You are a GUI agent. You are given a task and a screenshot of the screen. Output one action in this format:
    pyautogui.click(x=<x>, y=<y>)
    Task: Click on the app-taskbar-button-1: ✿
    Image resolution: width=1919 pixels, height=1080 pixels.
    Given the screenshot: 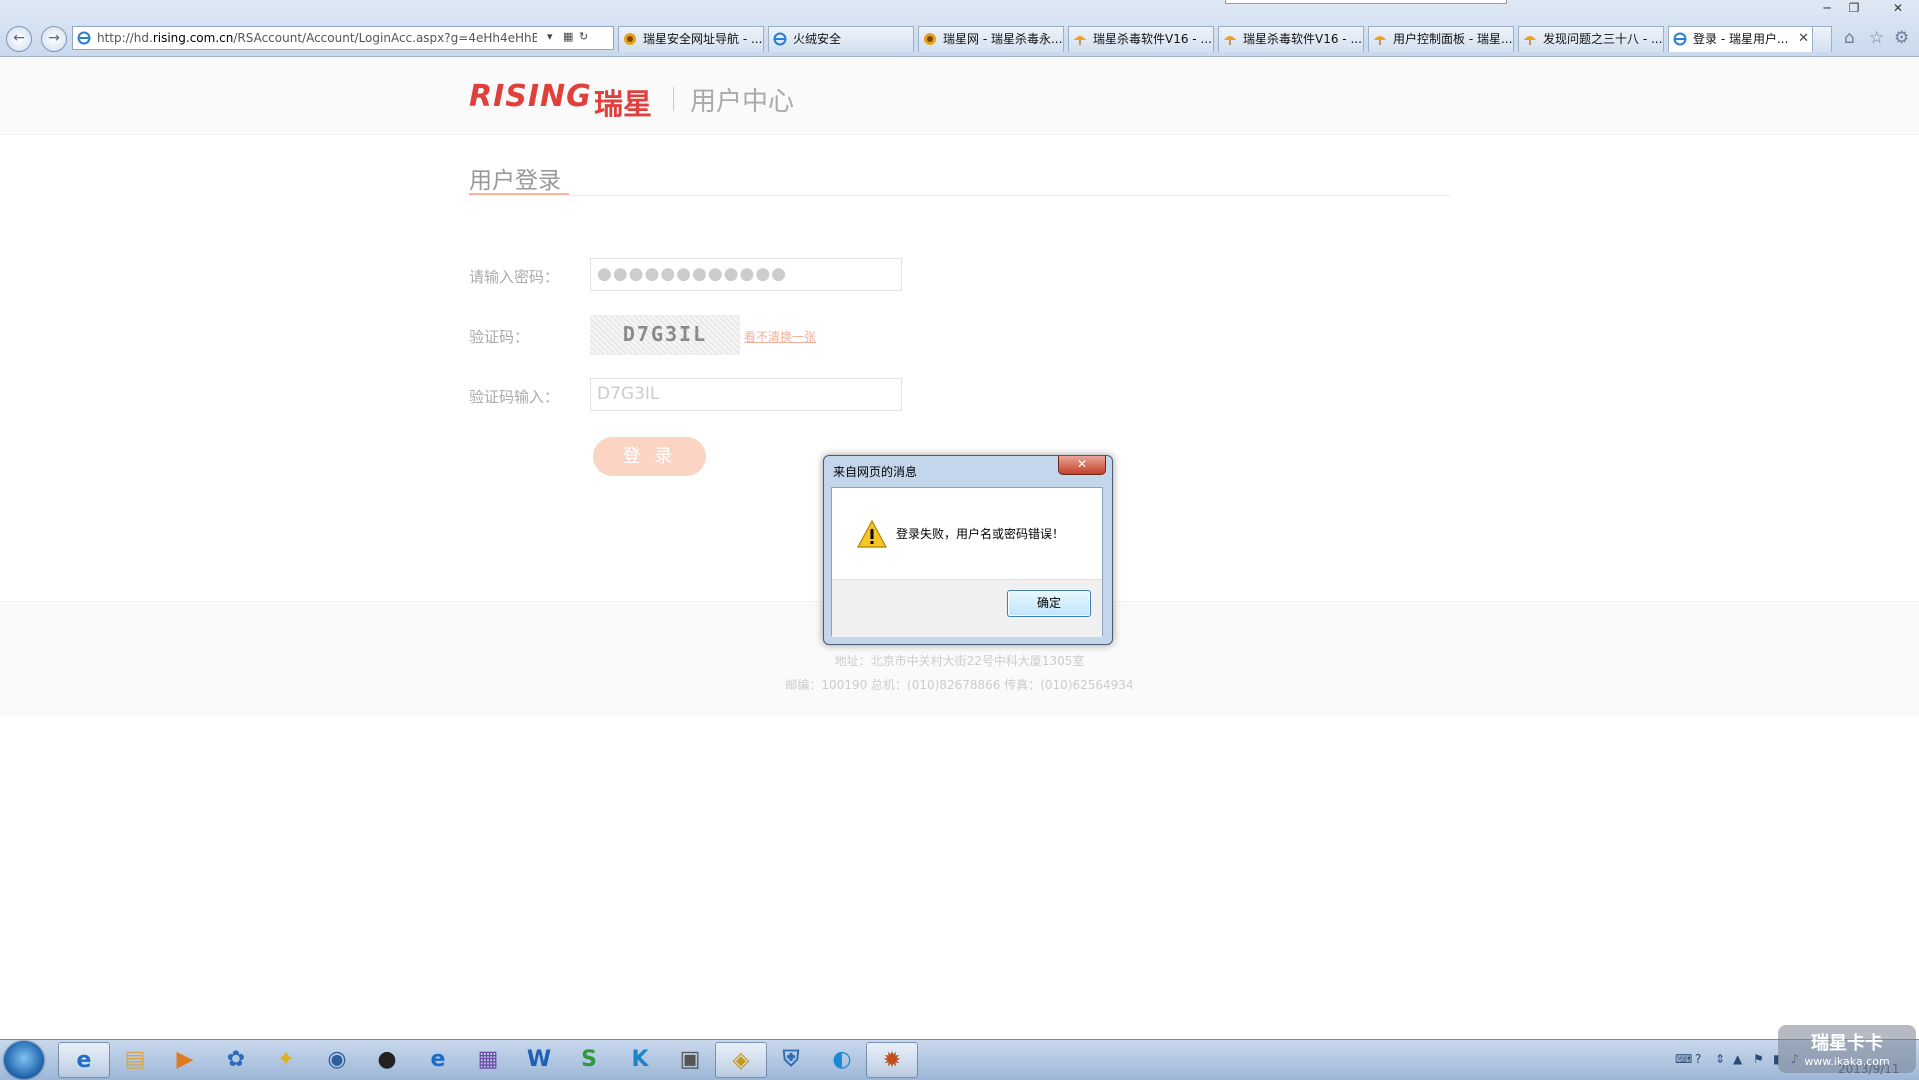 What is the action you would take?
    pyautogui.click(x=236, y=1060)
    